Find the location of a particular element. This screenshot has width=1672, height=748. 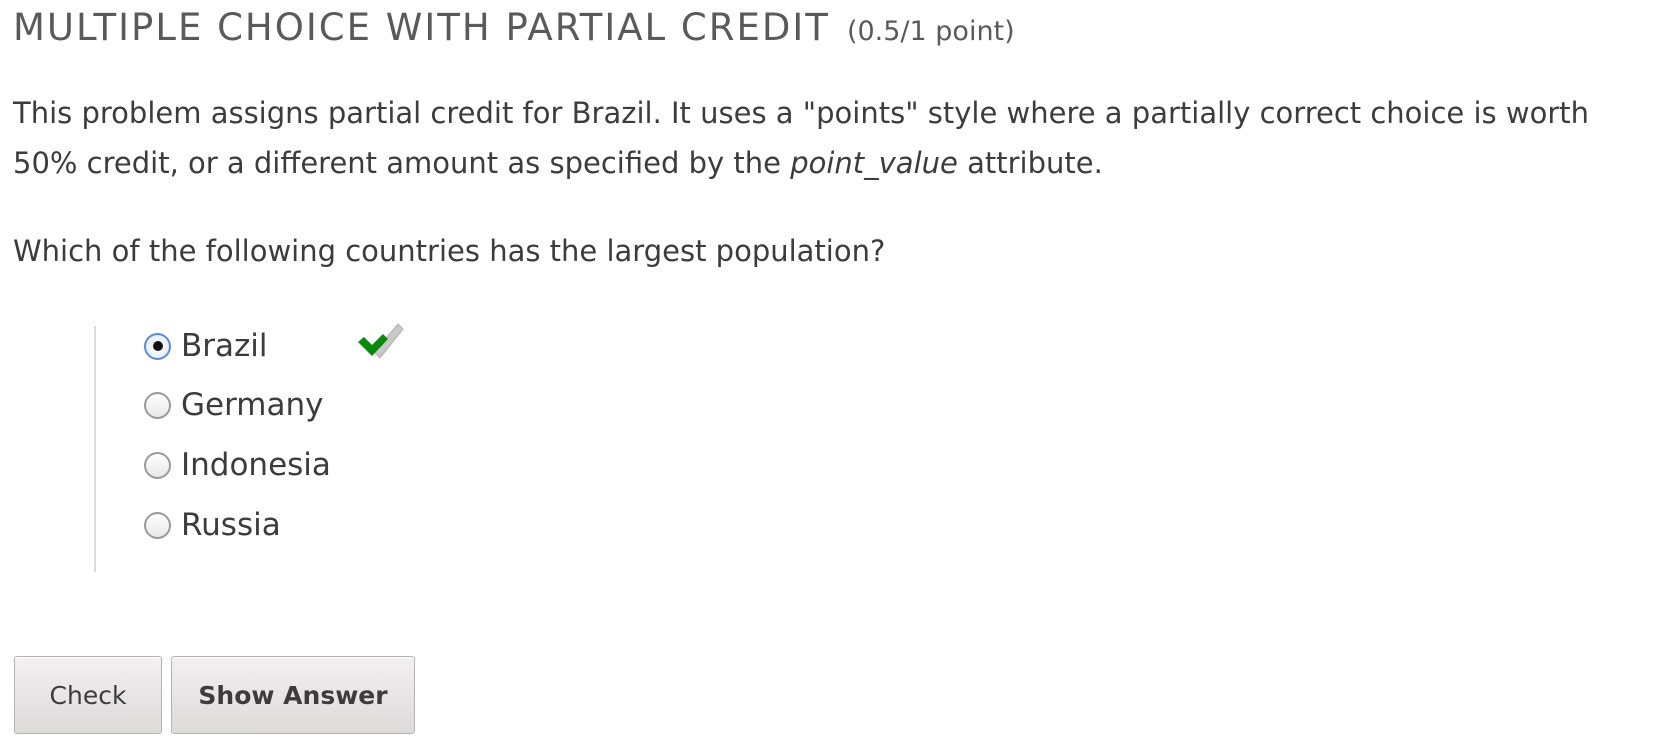

partial-check-icon is located at coordinates (381, 341).